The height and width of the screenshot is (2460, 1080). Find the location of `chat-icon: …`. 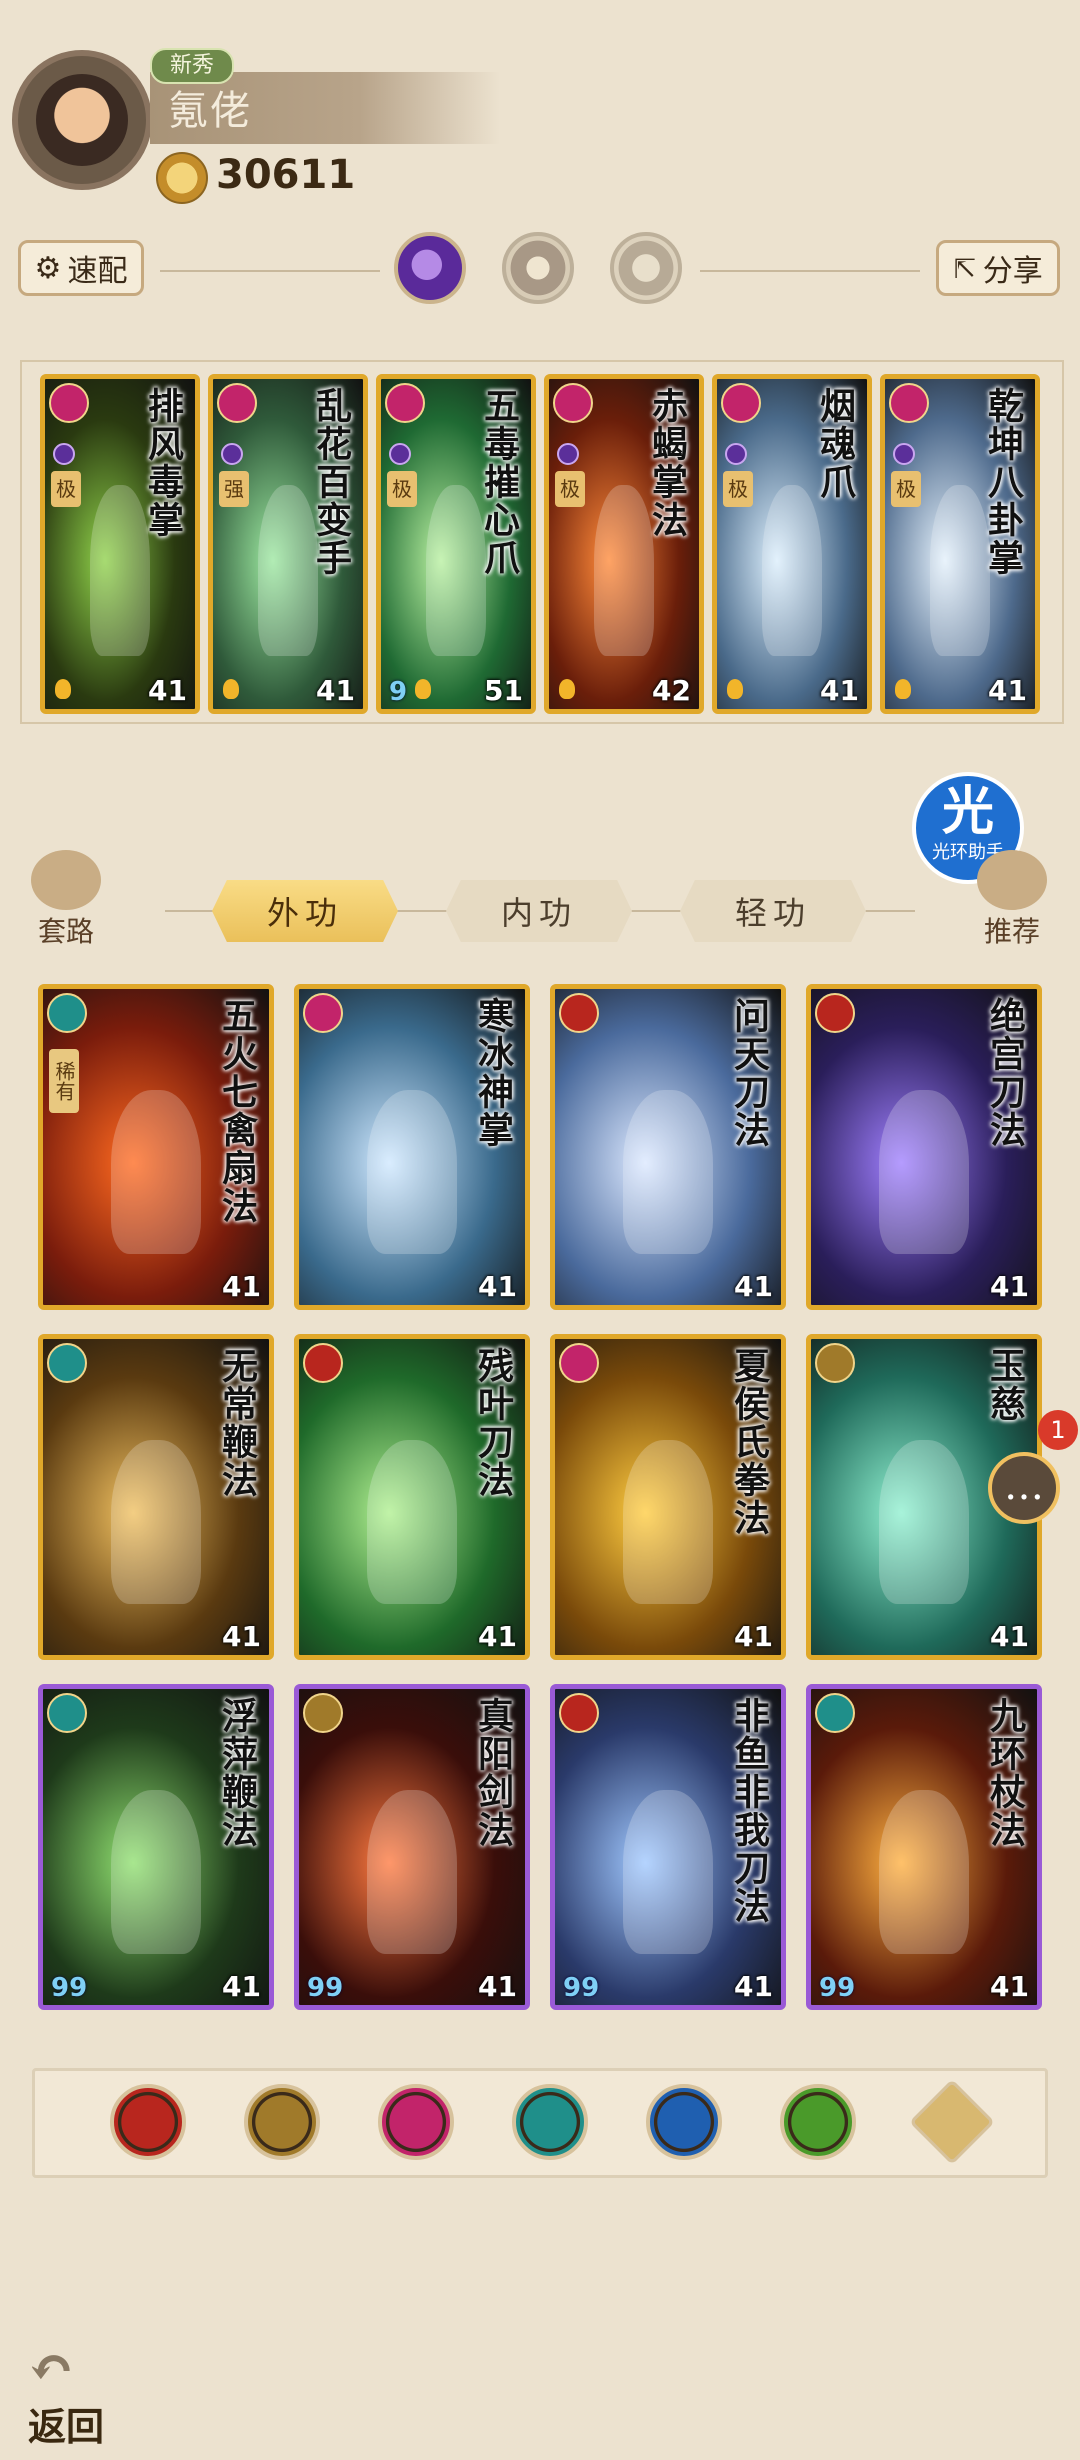

chat-icon: … is located at coordinates (1024, 1486).